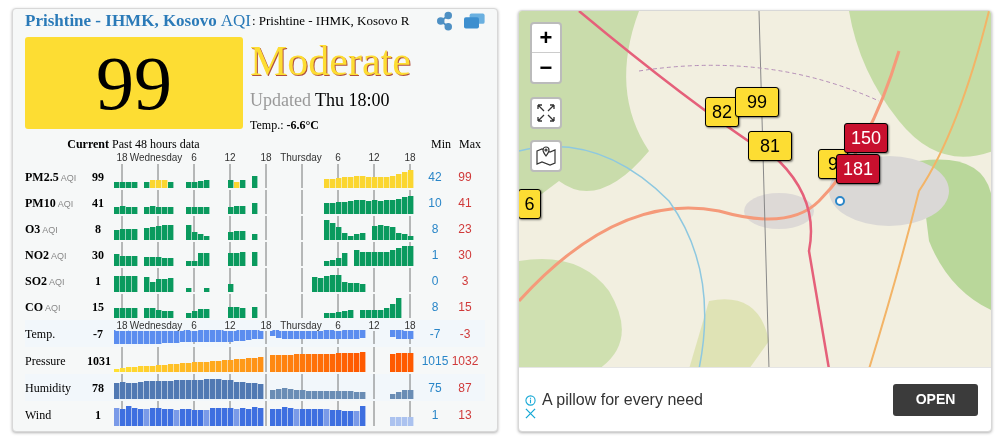 The image size is (1002, 444). What do you see at coordinates (121, 21) in the screenshot?
I see `station-title: Prishtine - IHMK, Kosovo` at bounding box center [121, 21].